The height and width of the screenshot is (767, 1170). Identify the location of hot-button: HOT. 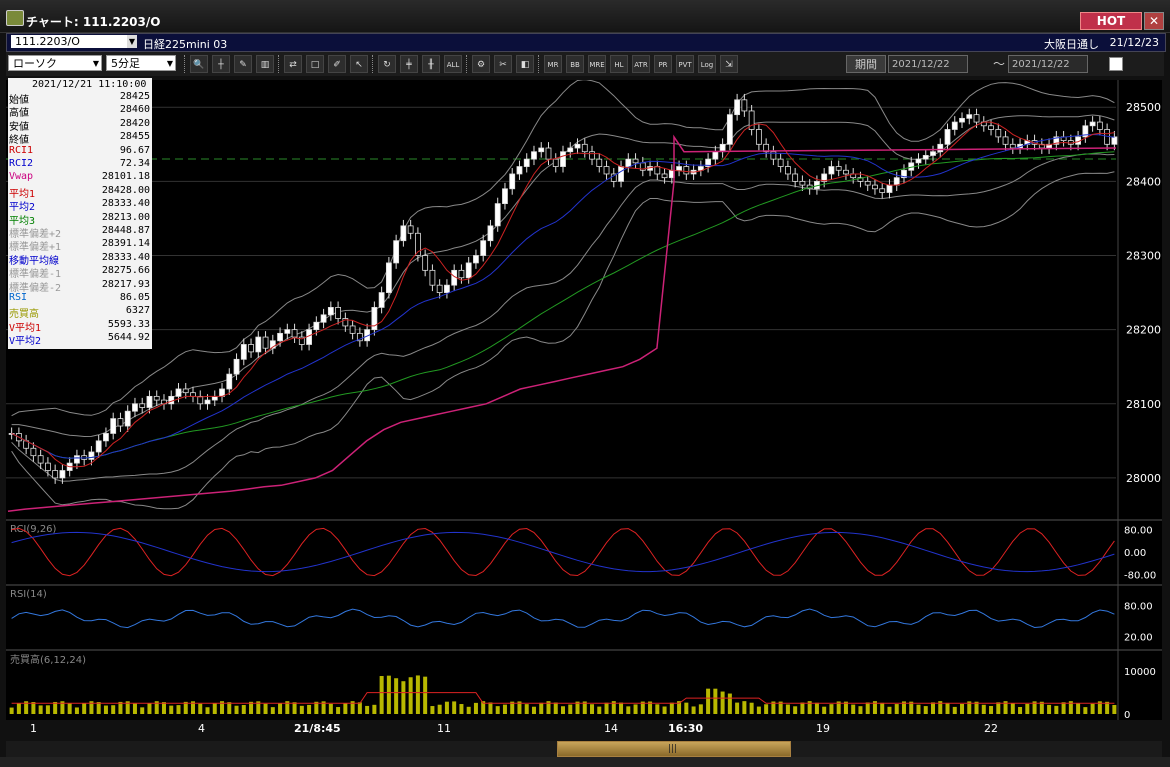
(1111, 21).